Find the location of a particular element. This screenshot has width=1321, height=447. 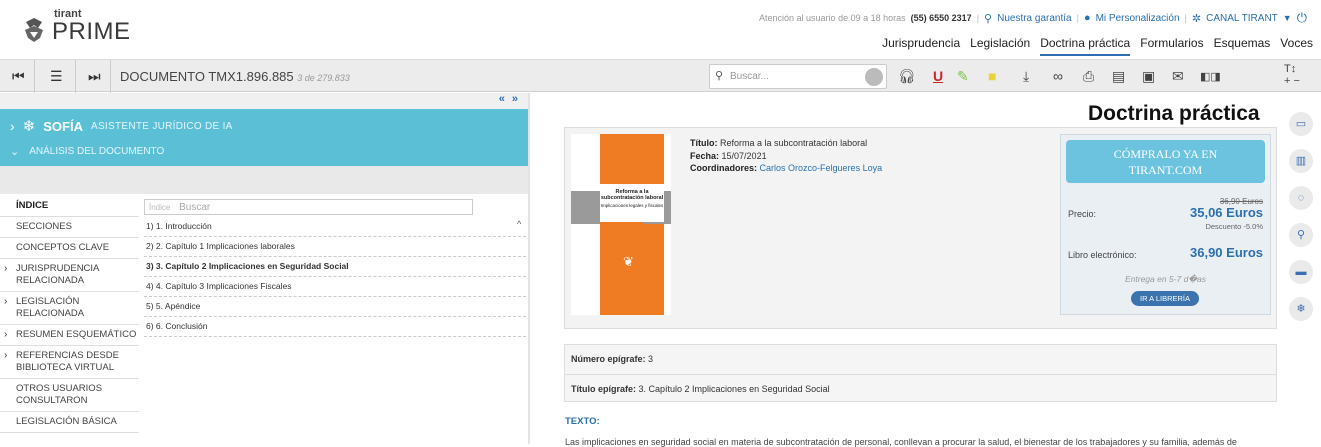

font-size-icon: T↕ + − is located at coordinates (1292, 75).